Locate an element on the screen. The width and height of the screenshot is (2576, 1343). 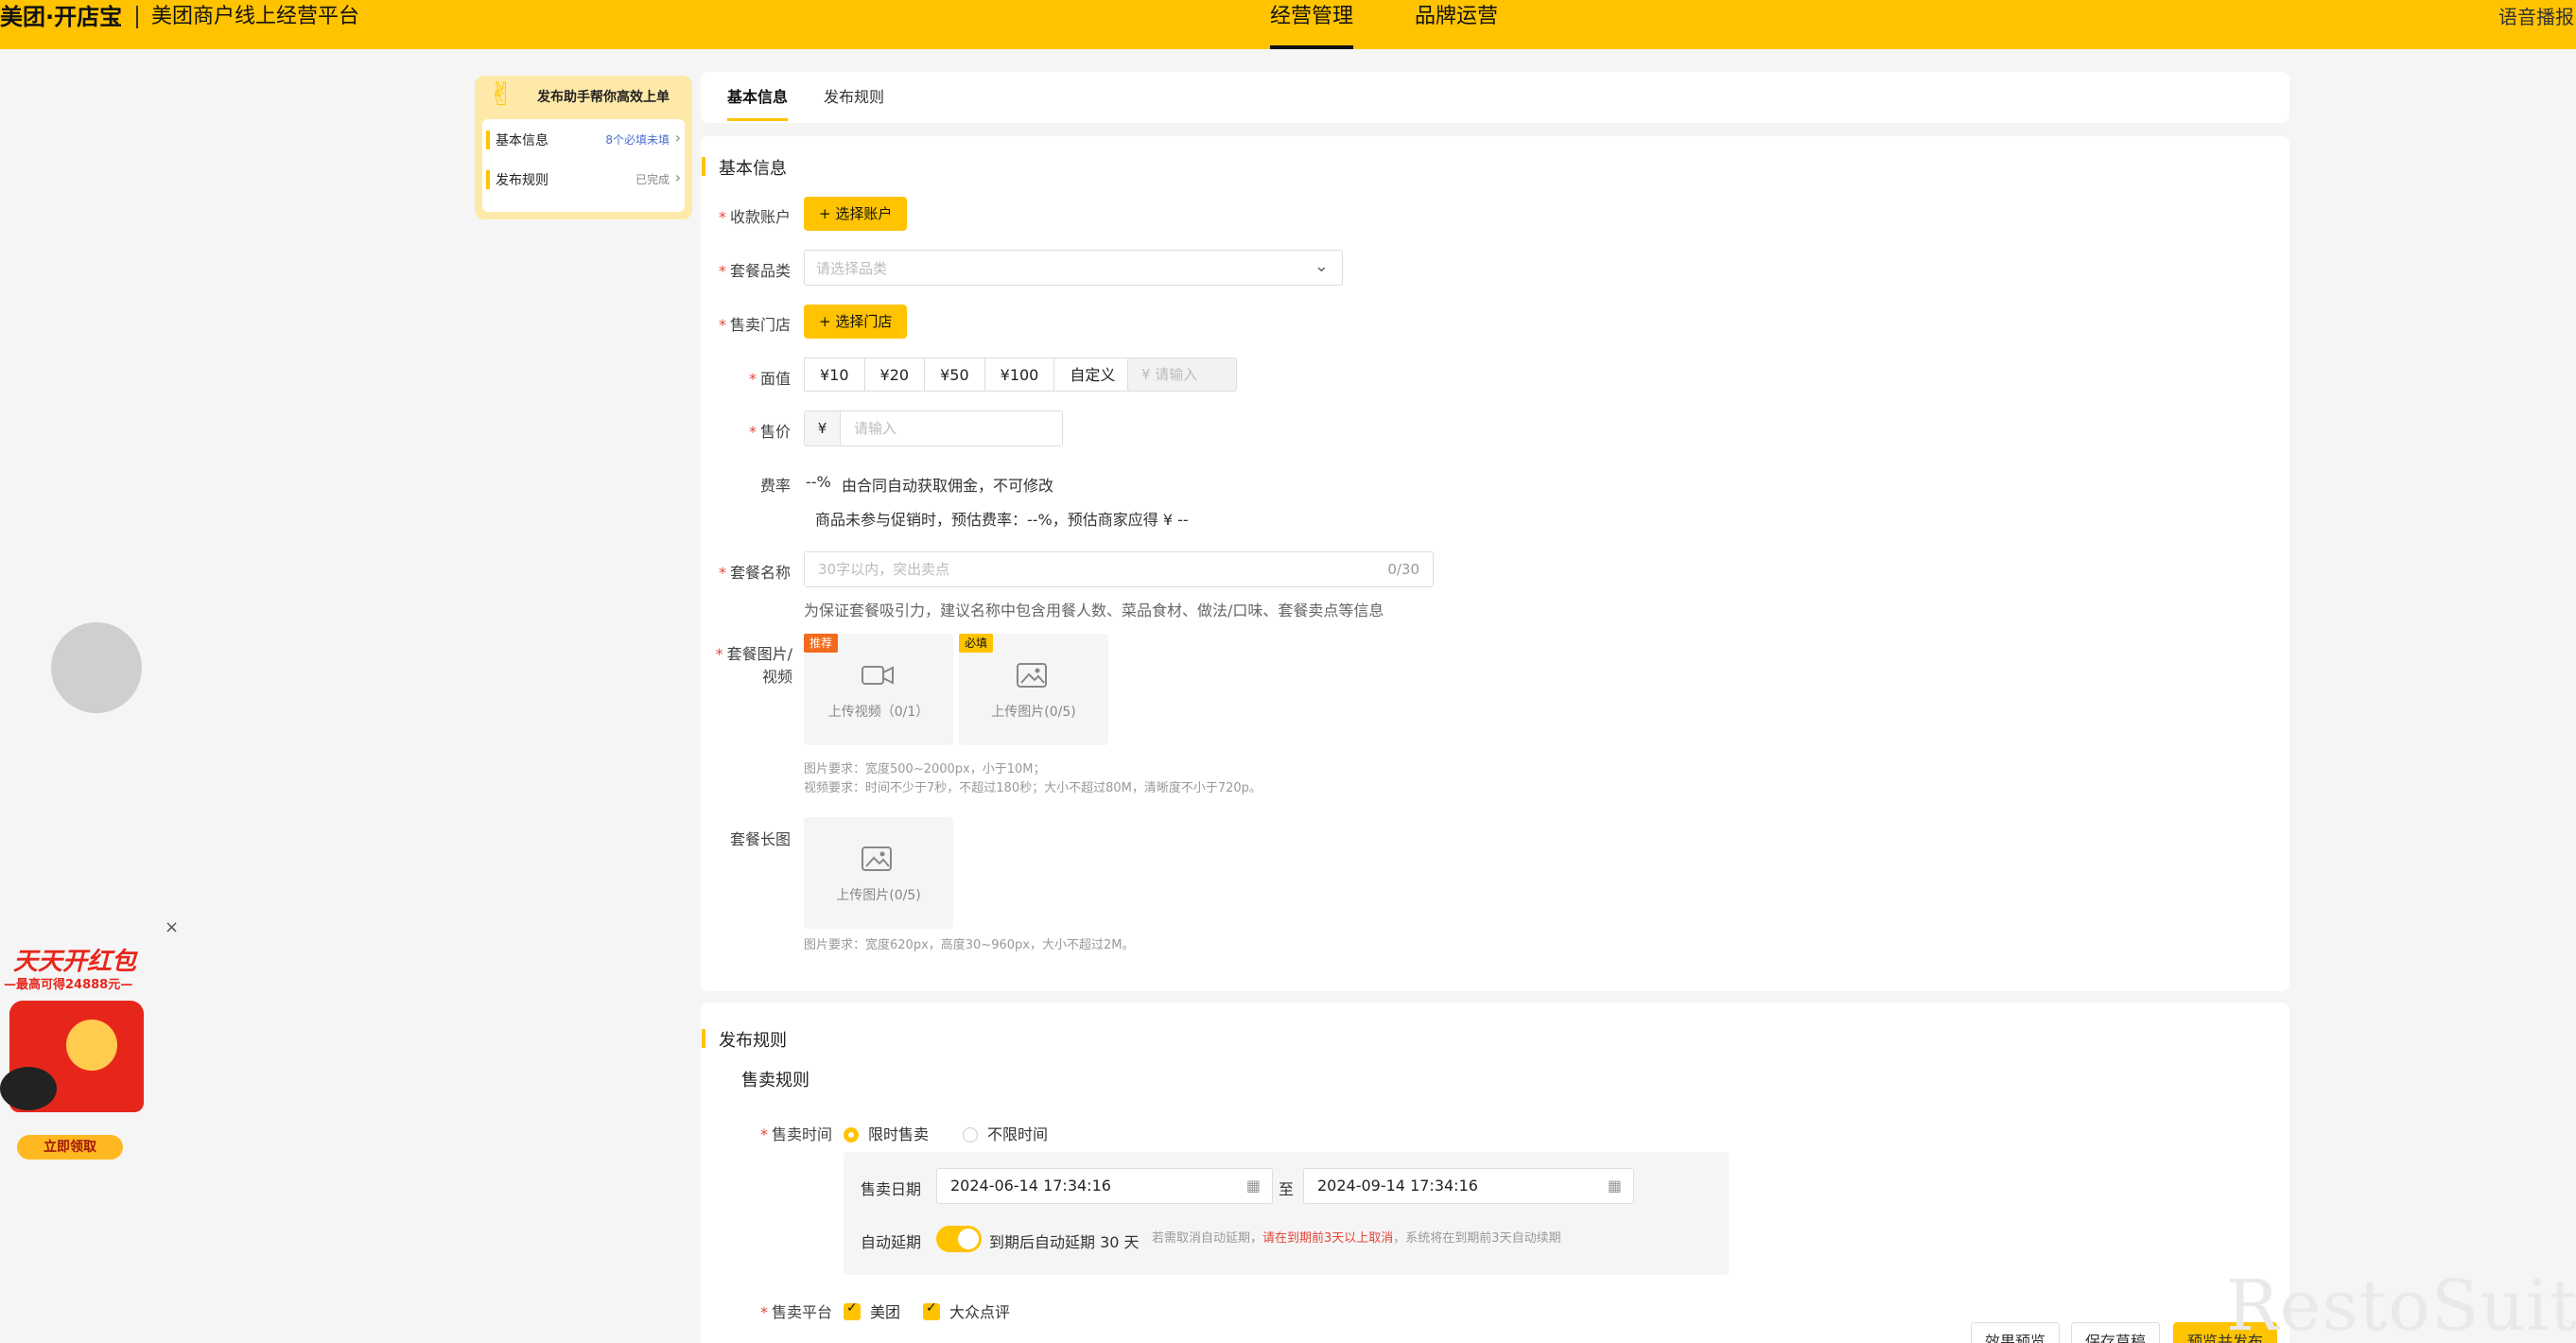
required-badge: 必填 is located at coordinates (976, 643).